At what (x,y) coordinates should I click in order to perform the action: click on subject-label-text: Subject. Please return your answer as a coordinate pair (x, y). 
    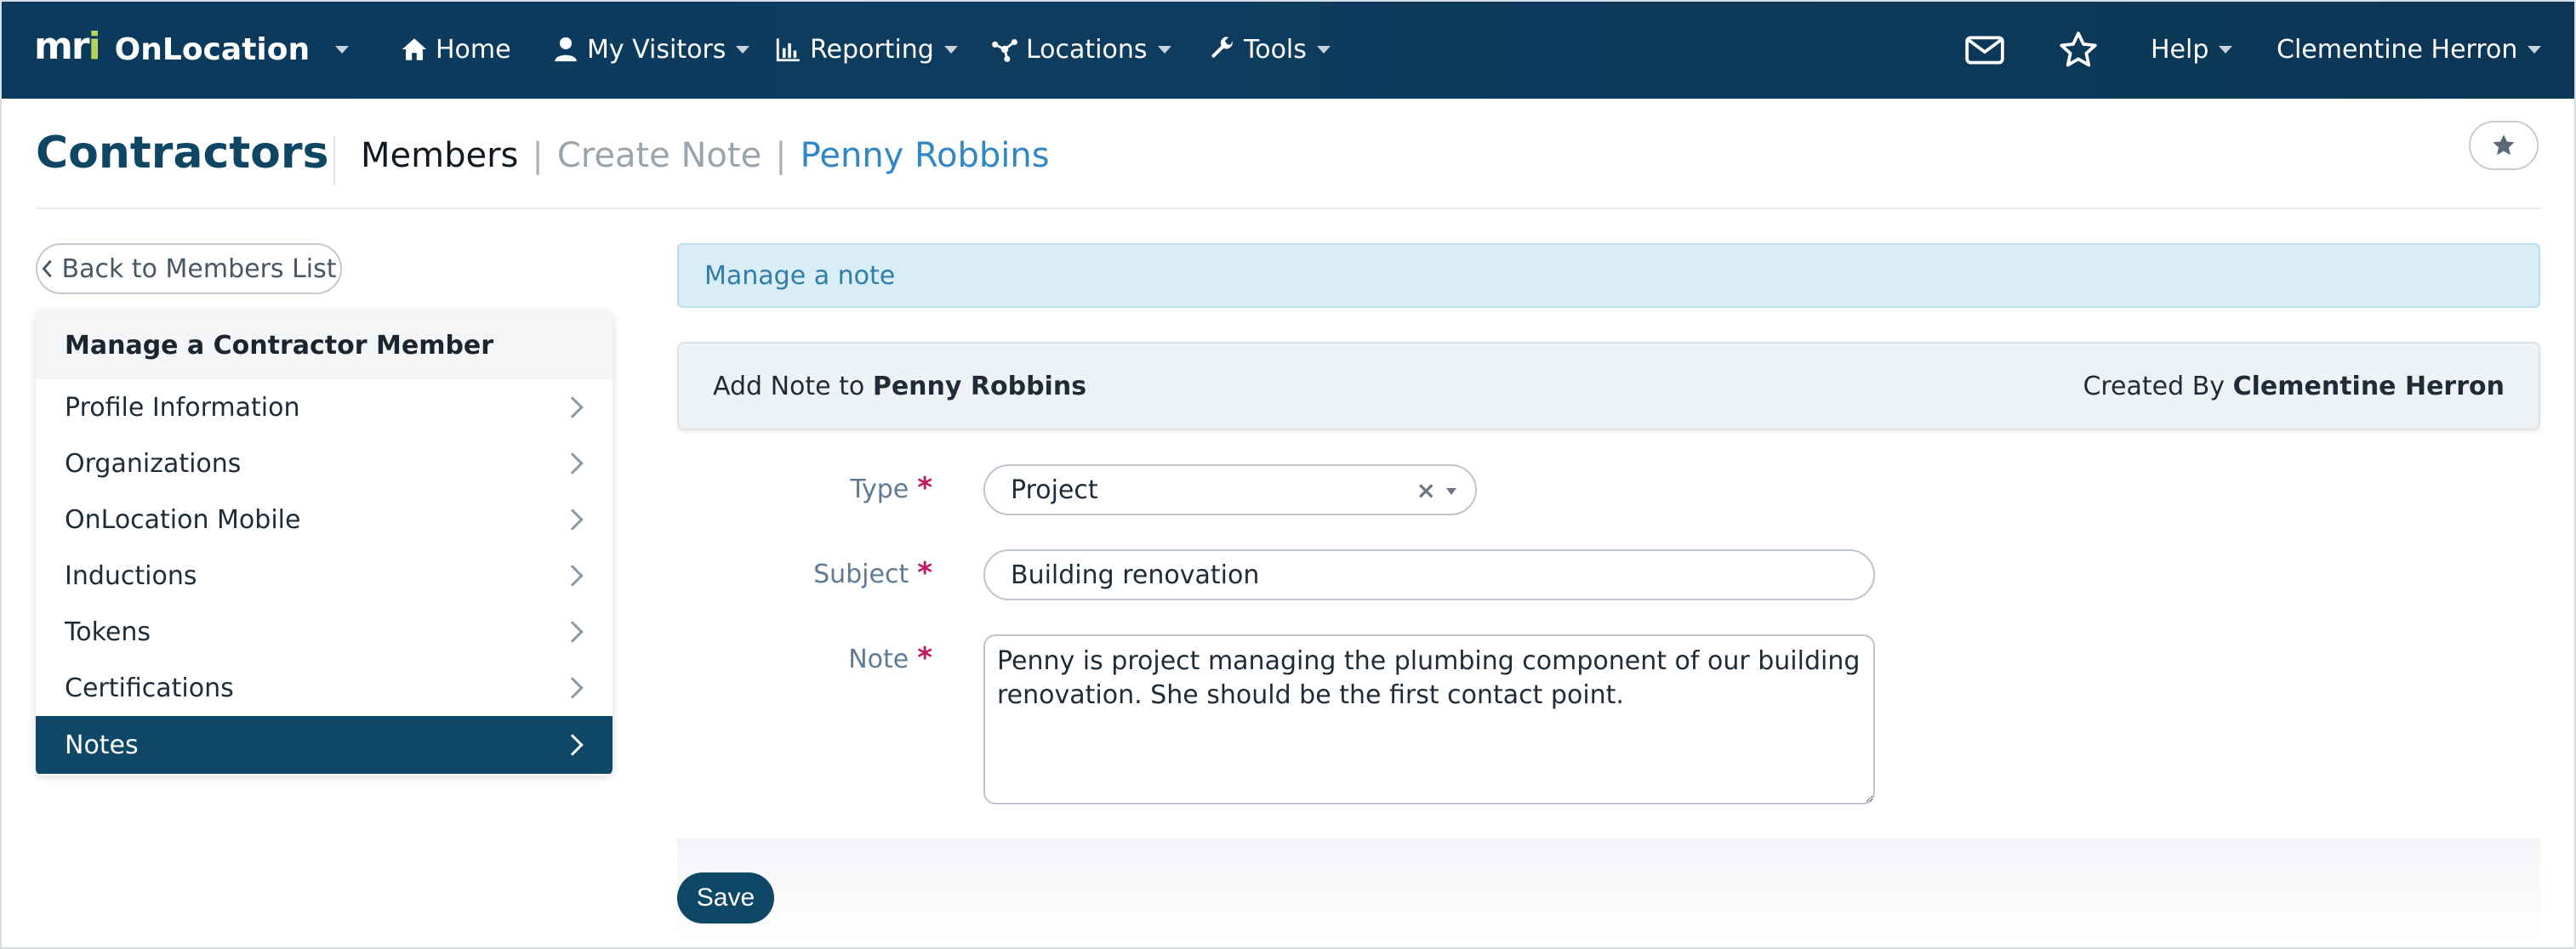
    Looking at the image, I should click on (861, 574).